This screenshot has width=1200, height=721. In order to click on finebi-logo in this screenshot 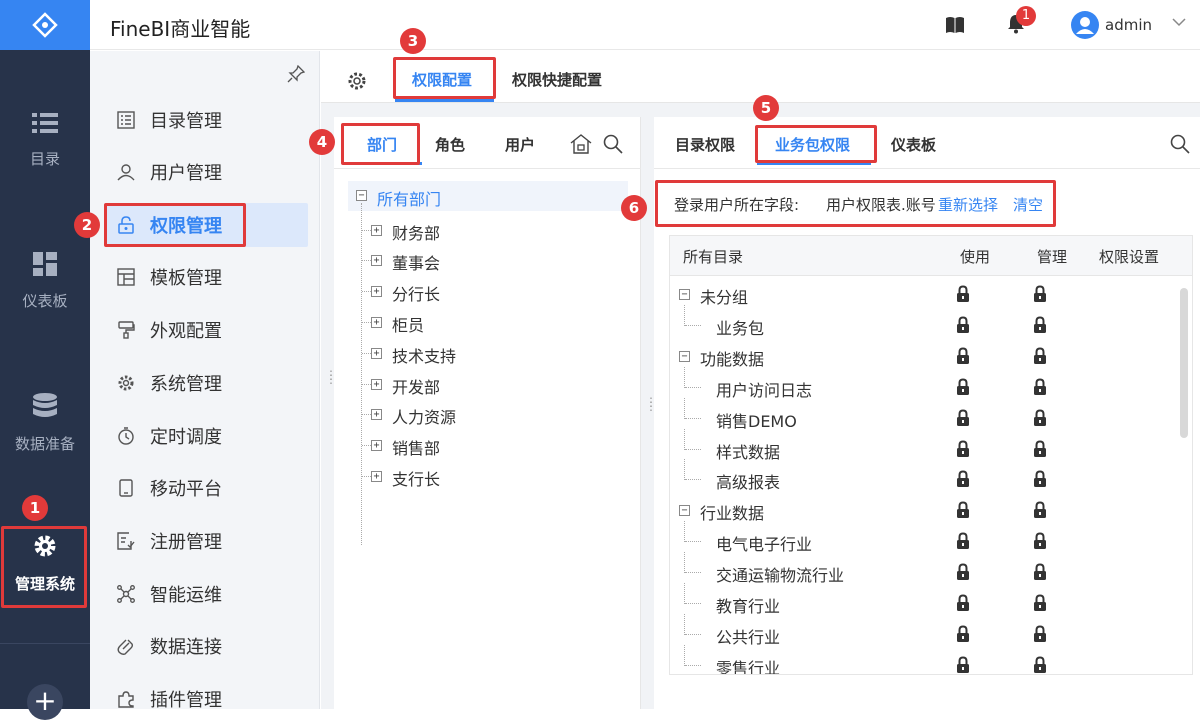, I will do `click(45, 25)`.